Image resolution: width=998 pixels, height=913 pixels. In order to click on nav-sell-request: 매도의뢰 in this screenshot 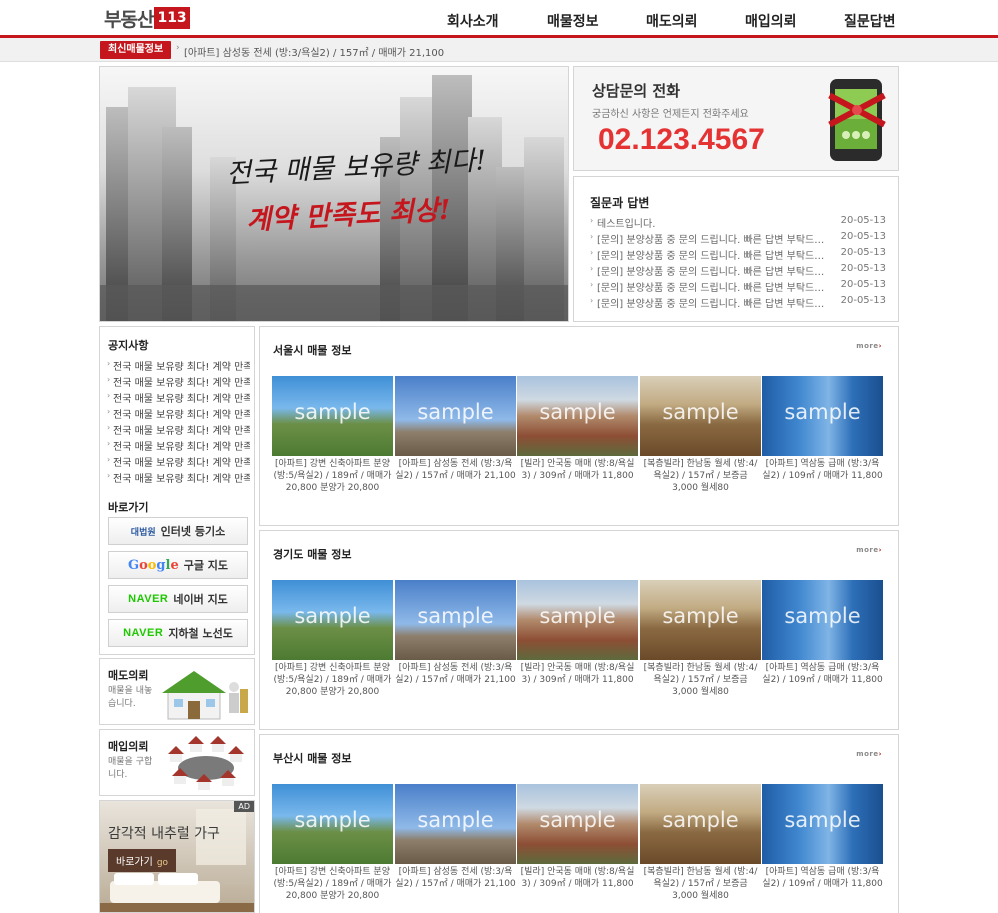, I will do `click(672, 21)`.